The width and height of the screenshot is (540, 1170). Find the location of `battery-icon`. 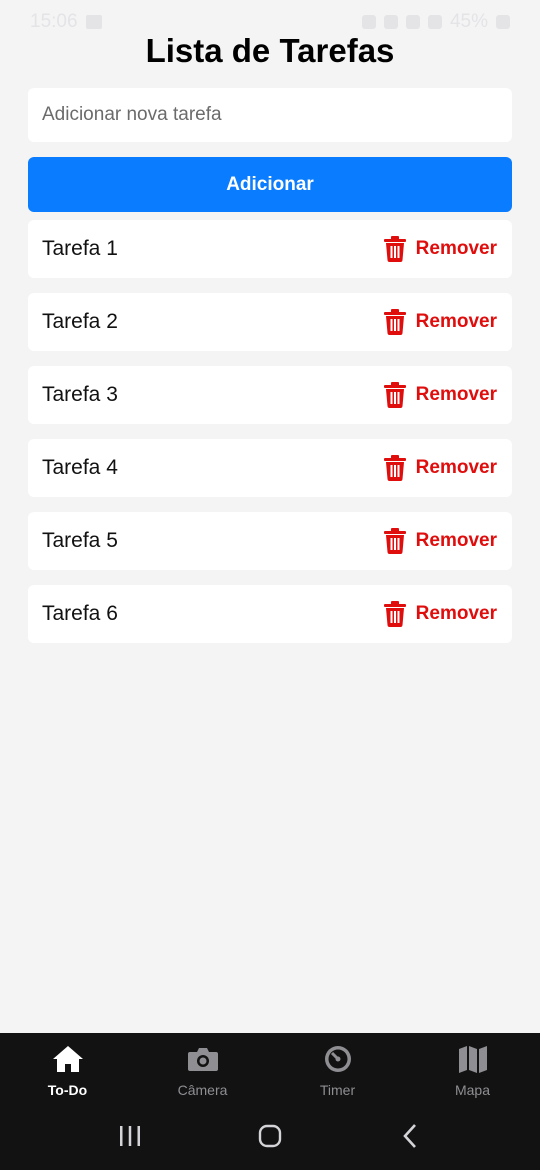

battery-icon is located at coordinates (503, 22).